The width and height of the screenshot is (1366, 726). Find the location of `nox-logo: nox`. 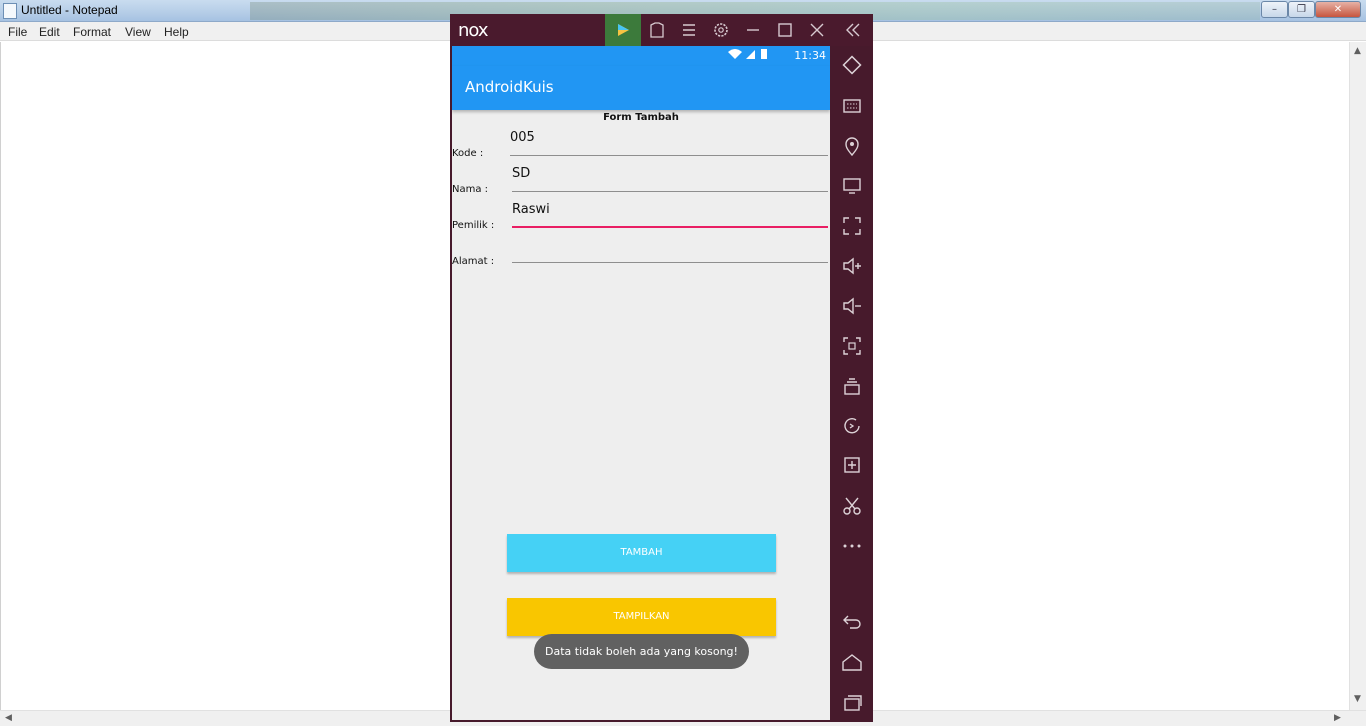

nox-logo: nox is located at coordinates (473, 30).